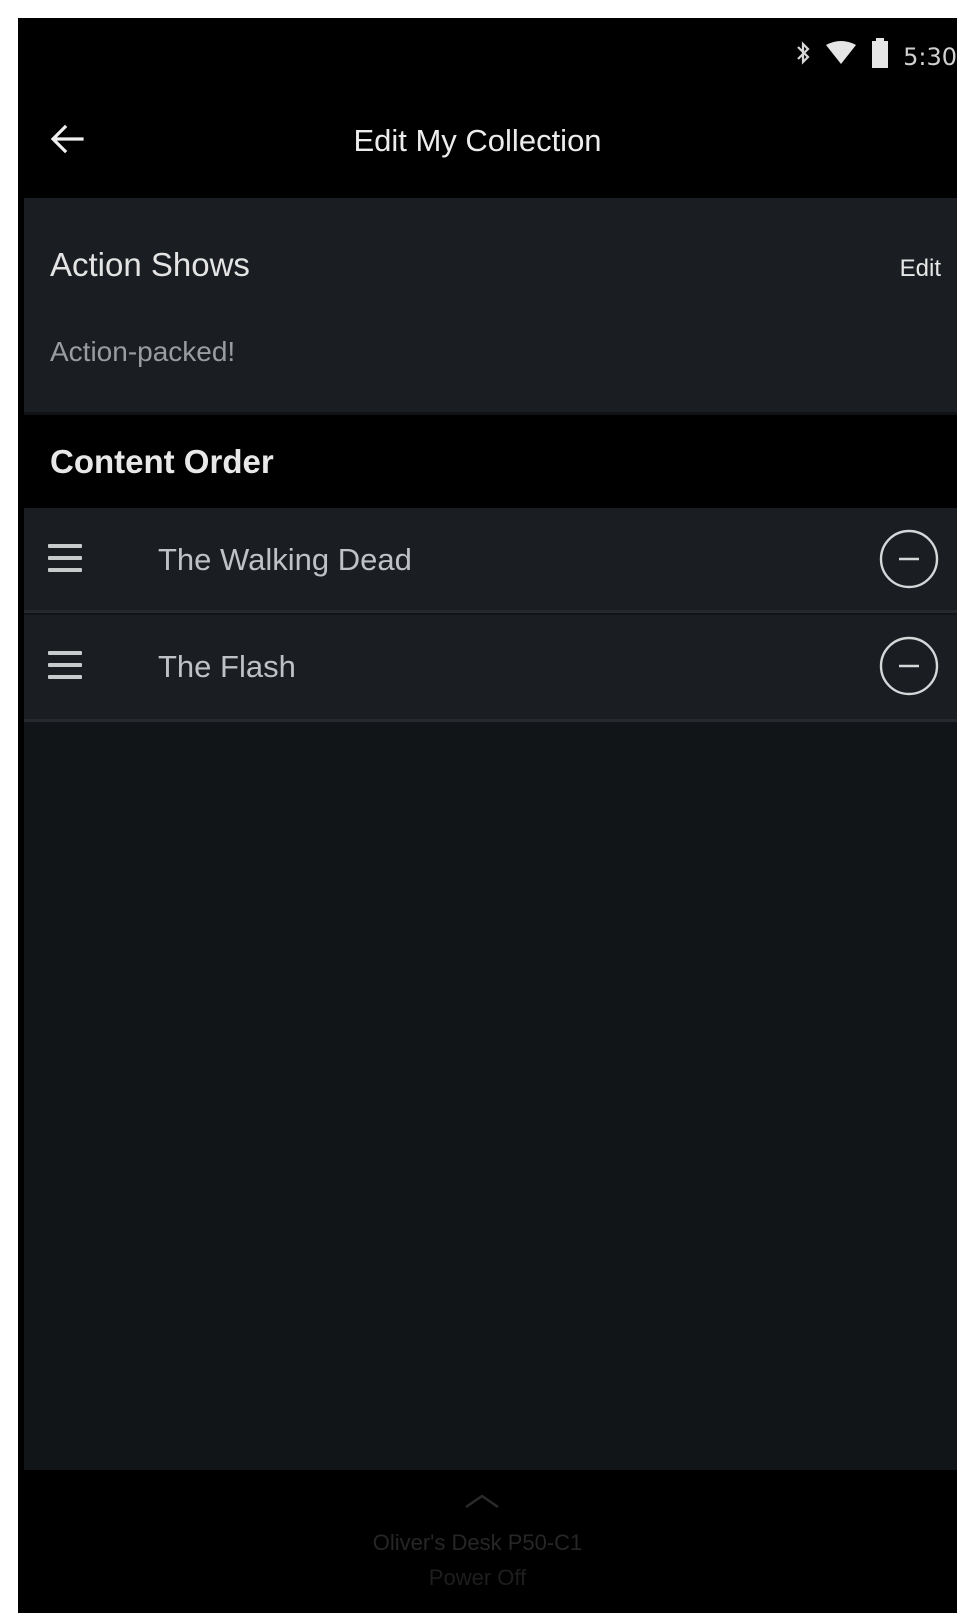 The width and height of the screenshot is (957, 1613). I want to click on list-item: The Walking Dead, so click(490, 560).